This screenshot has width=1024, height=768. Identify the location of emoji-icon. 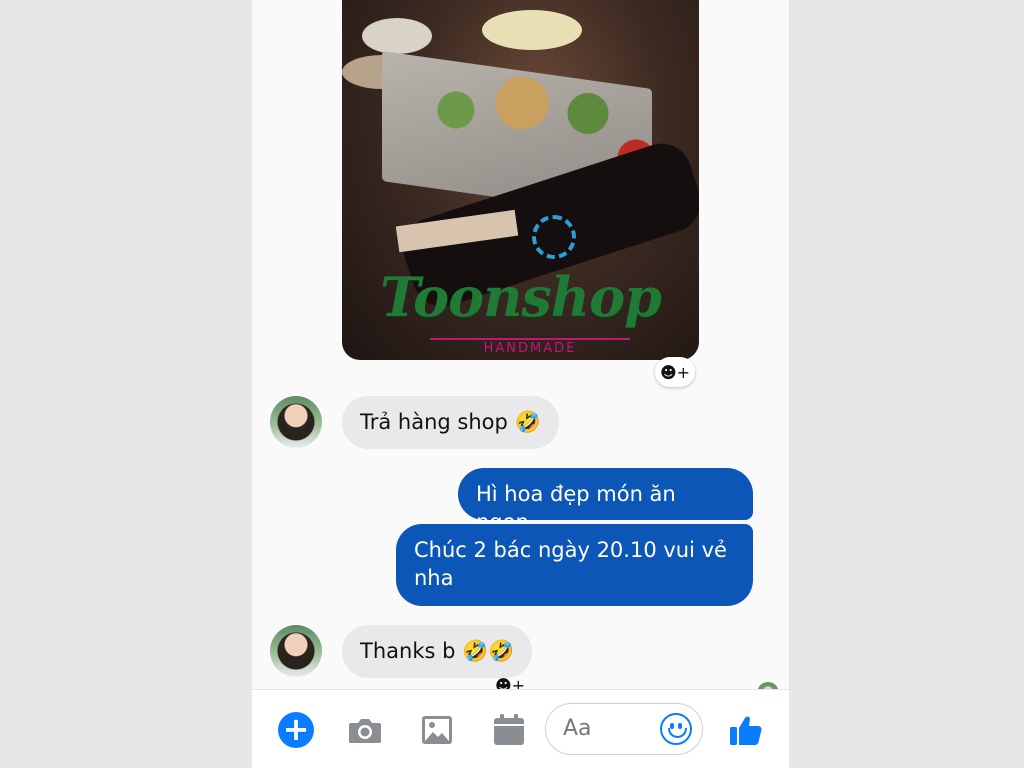
(676, 729).